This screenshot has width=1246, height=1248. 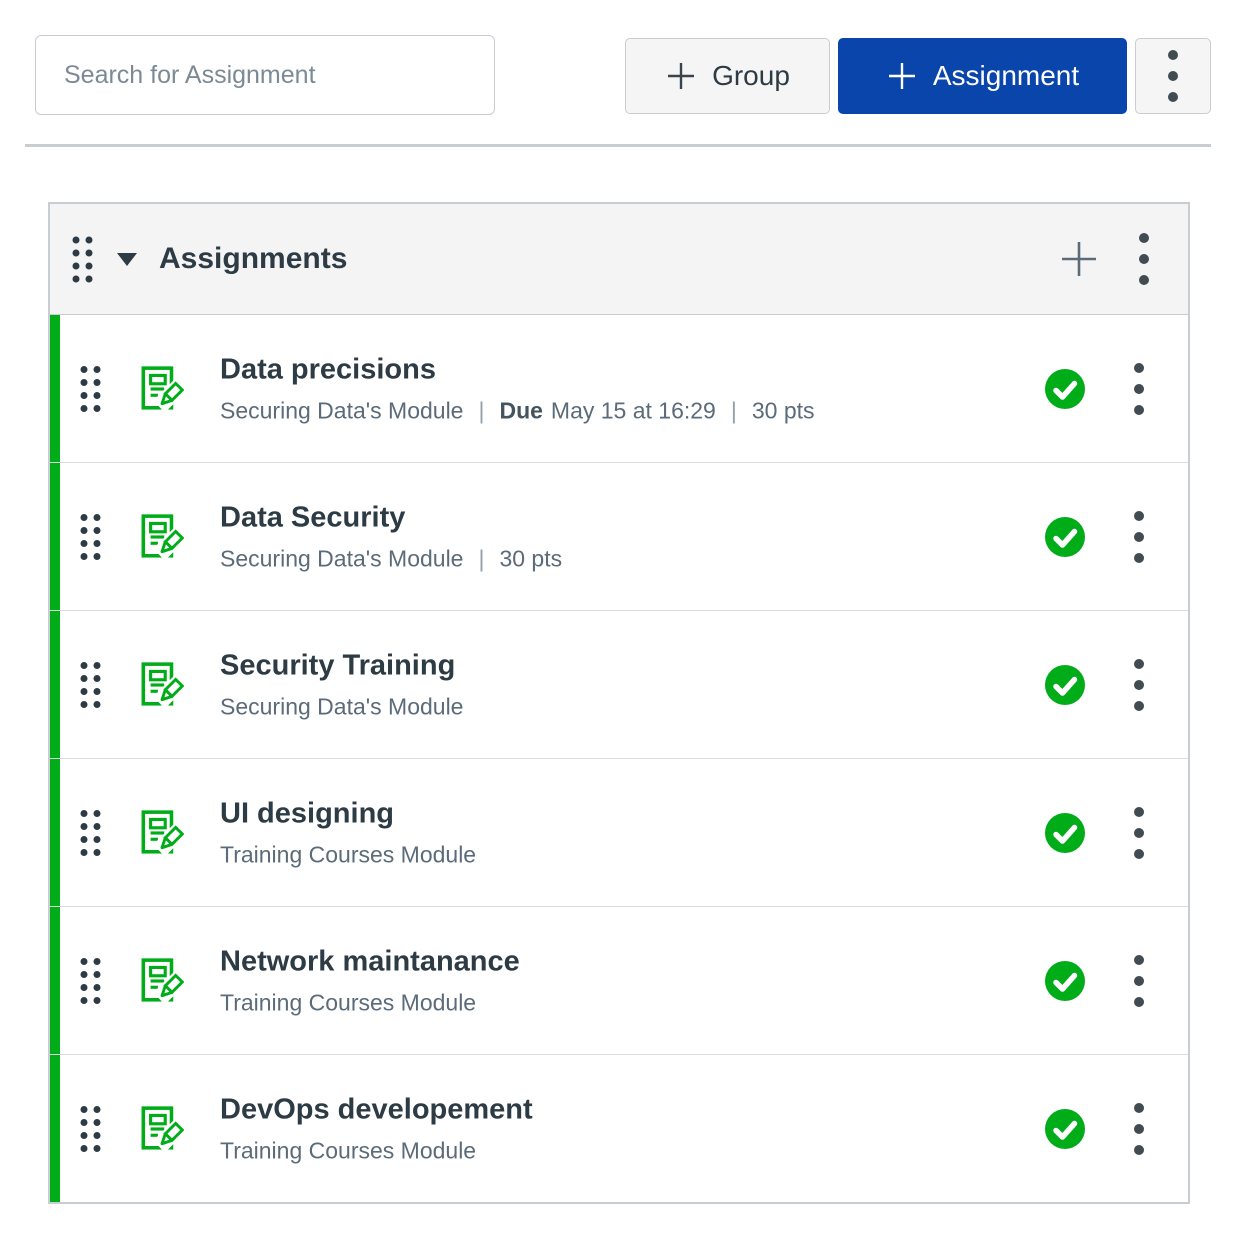 I want to click on assignment-details: Securing Data's Module, so click(x=341, y=706).